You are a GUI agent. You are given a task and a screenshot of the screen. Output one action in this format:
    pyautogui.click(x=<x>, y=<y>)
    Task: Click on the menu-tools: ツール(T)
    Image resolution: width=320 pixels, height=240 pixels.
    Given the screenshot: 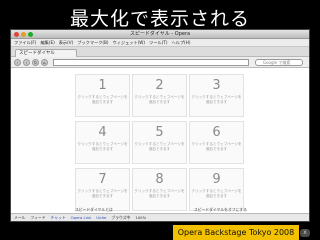 What is the action you would take?
    pyautogui.click(x=158, y=43)
    